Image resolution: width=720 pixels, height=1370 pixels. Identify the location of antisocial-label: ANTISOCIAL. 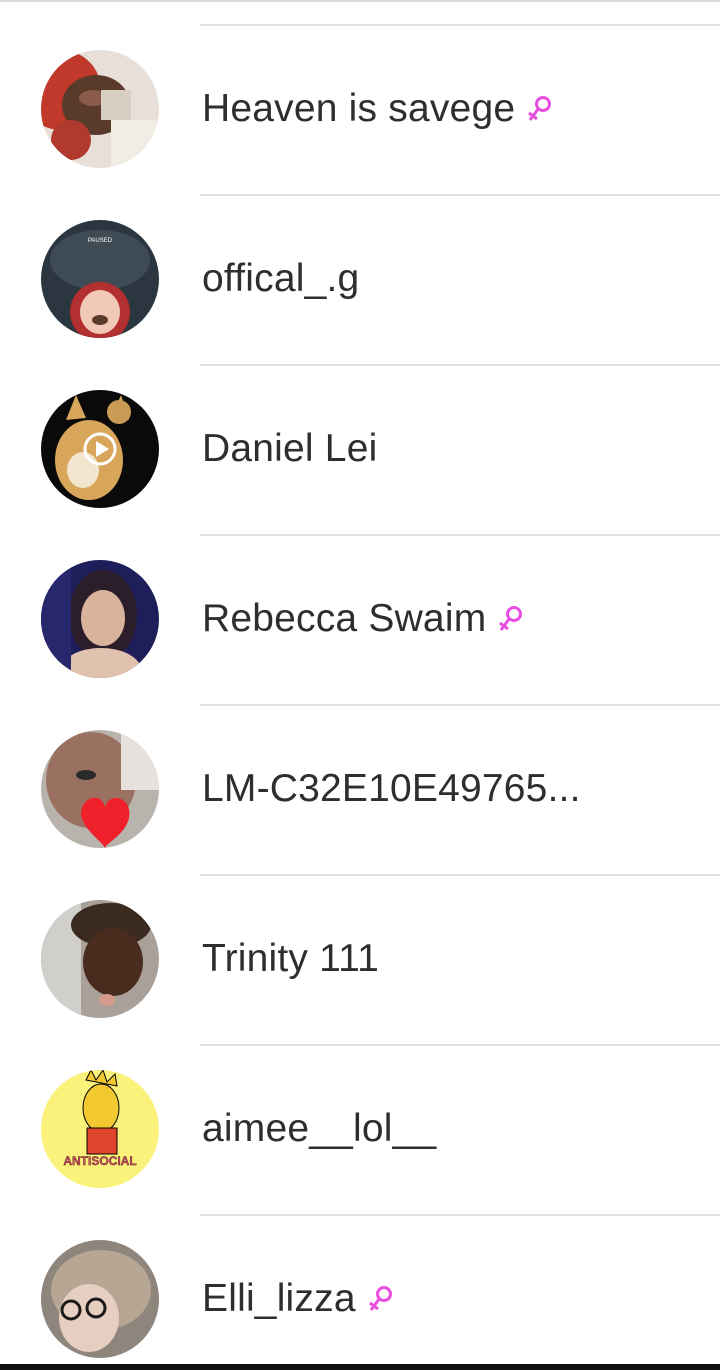
(99, 1161).